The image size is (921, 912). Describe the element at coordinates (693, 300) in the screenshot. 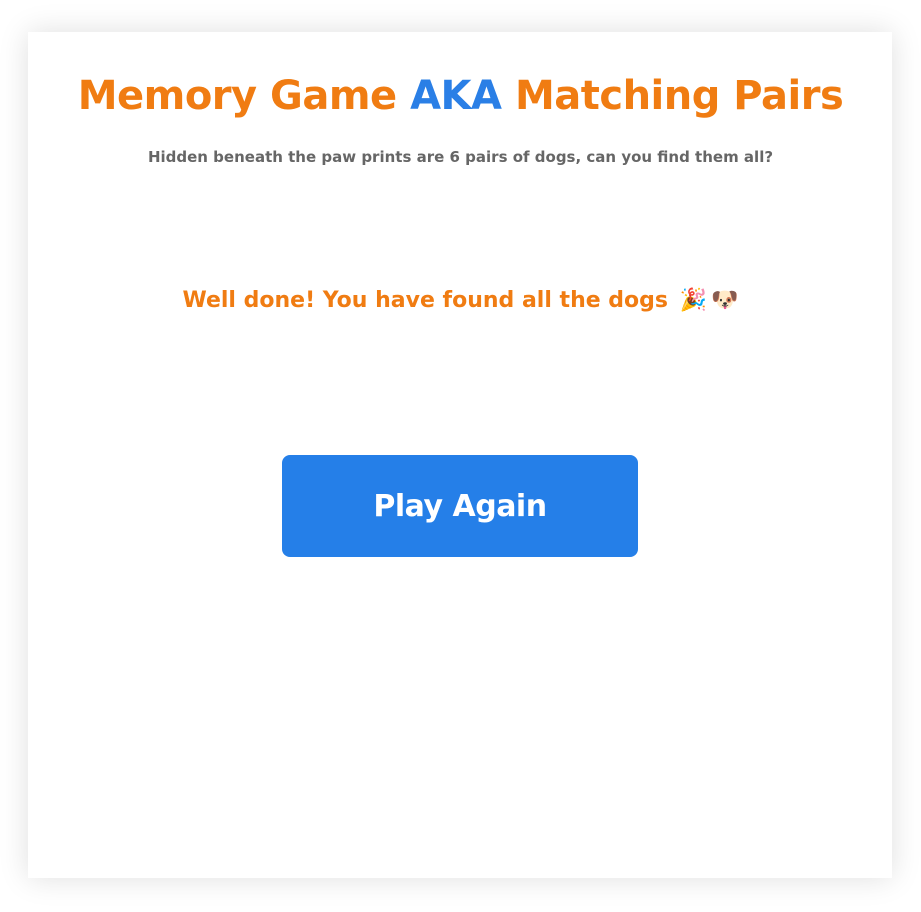

I see `party-popper-icon: 🎉` at that location.